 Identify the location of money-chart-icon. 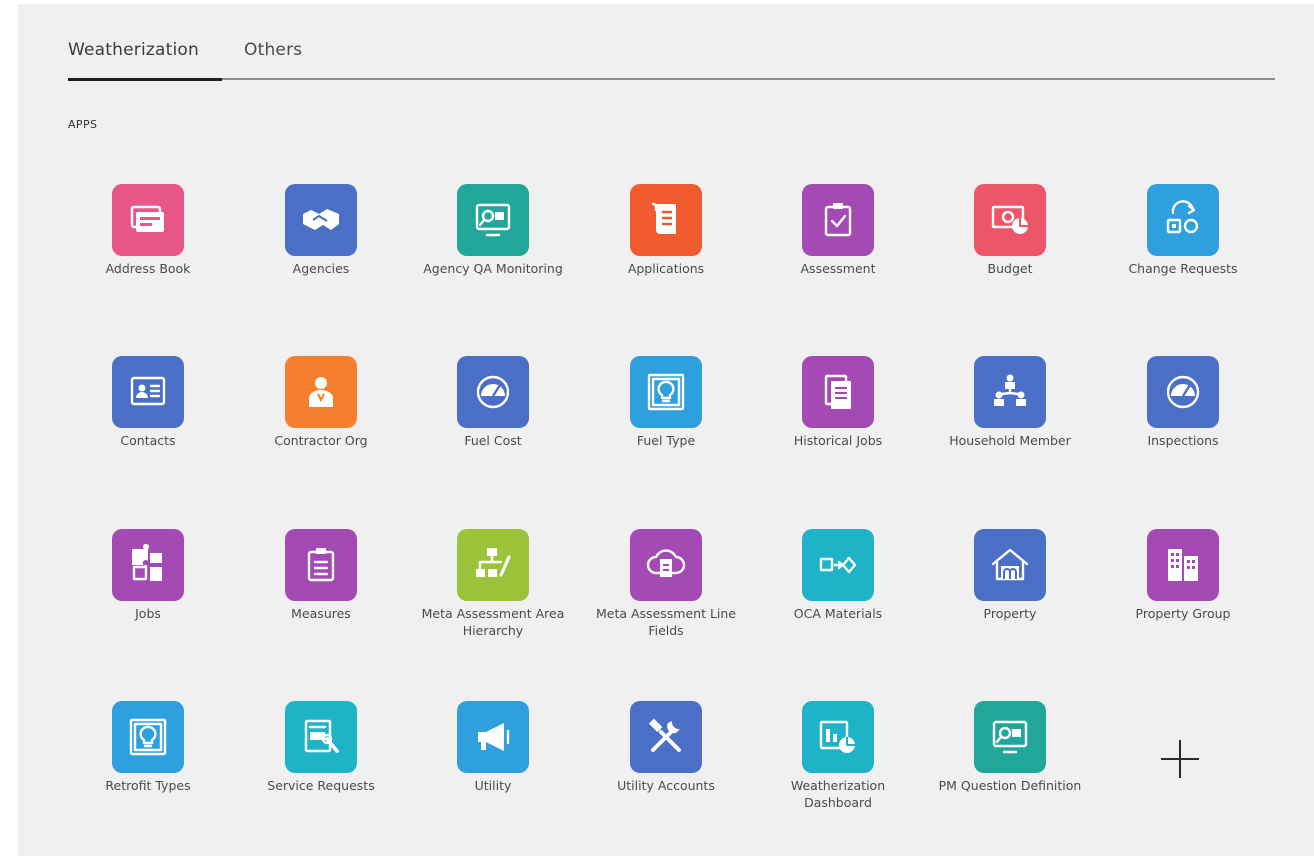
(1010, 220).